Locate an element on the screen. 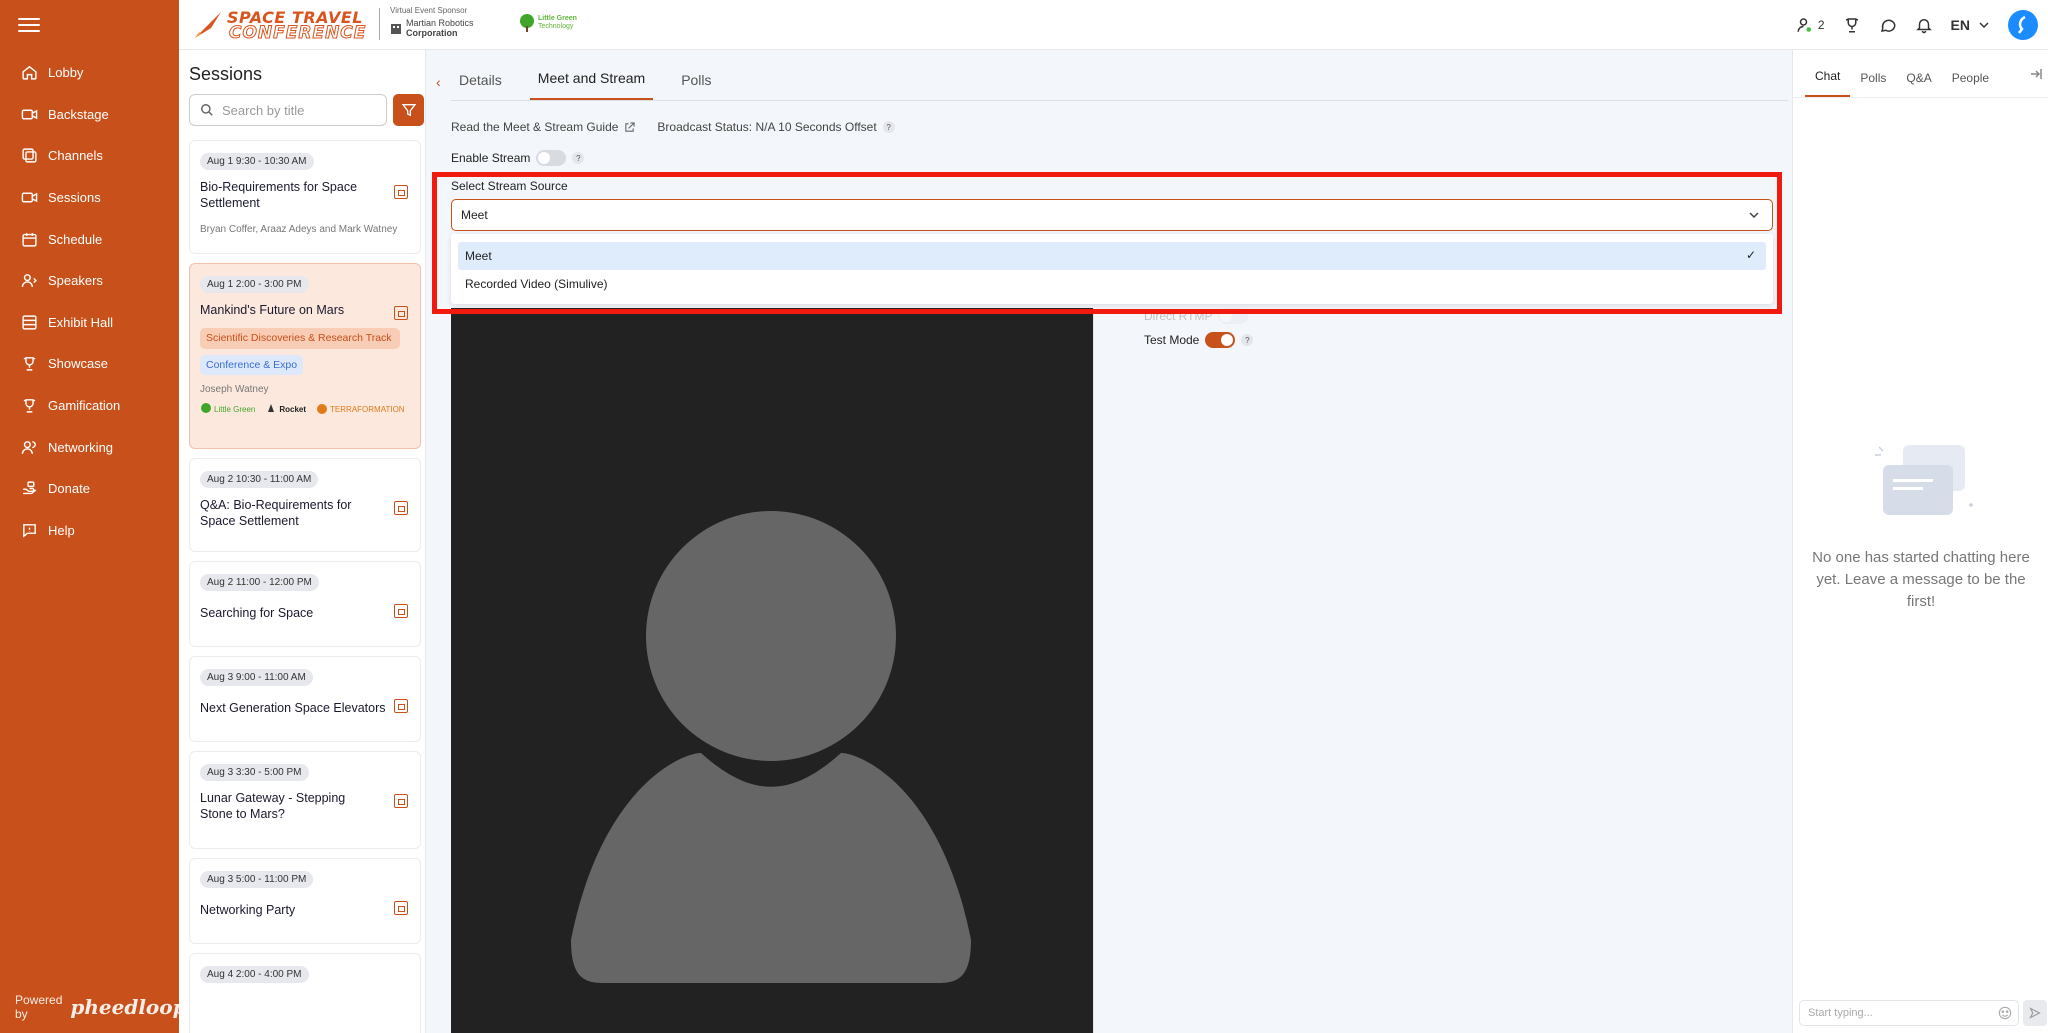 The image size is (2048, 1033). sponsor-logo: Martian Robotics Corporation is located at coordinates (440, 28).